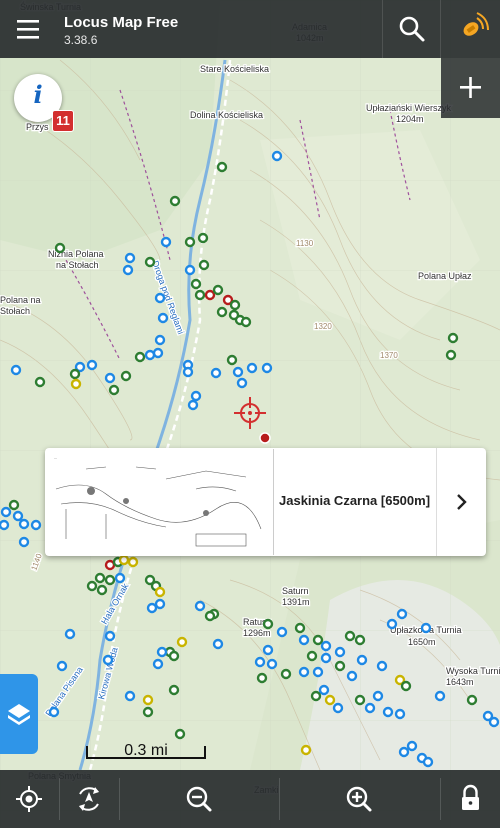  I want to click on zoom-out-button, so click(199, 799).